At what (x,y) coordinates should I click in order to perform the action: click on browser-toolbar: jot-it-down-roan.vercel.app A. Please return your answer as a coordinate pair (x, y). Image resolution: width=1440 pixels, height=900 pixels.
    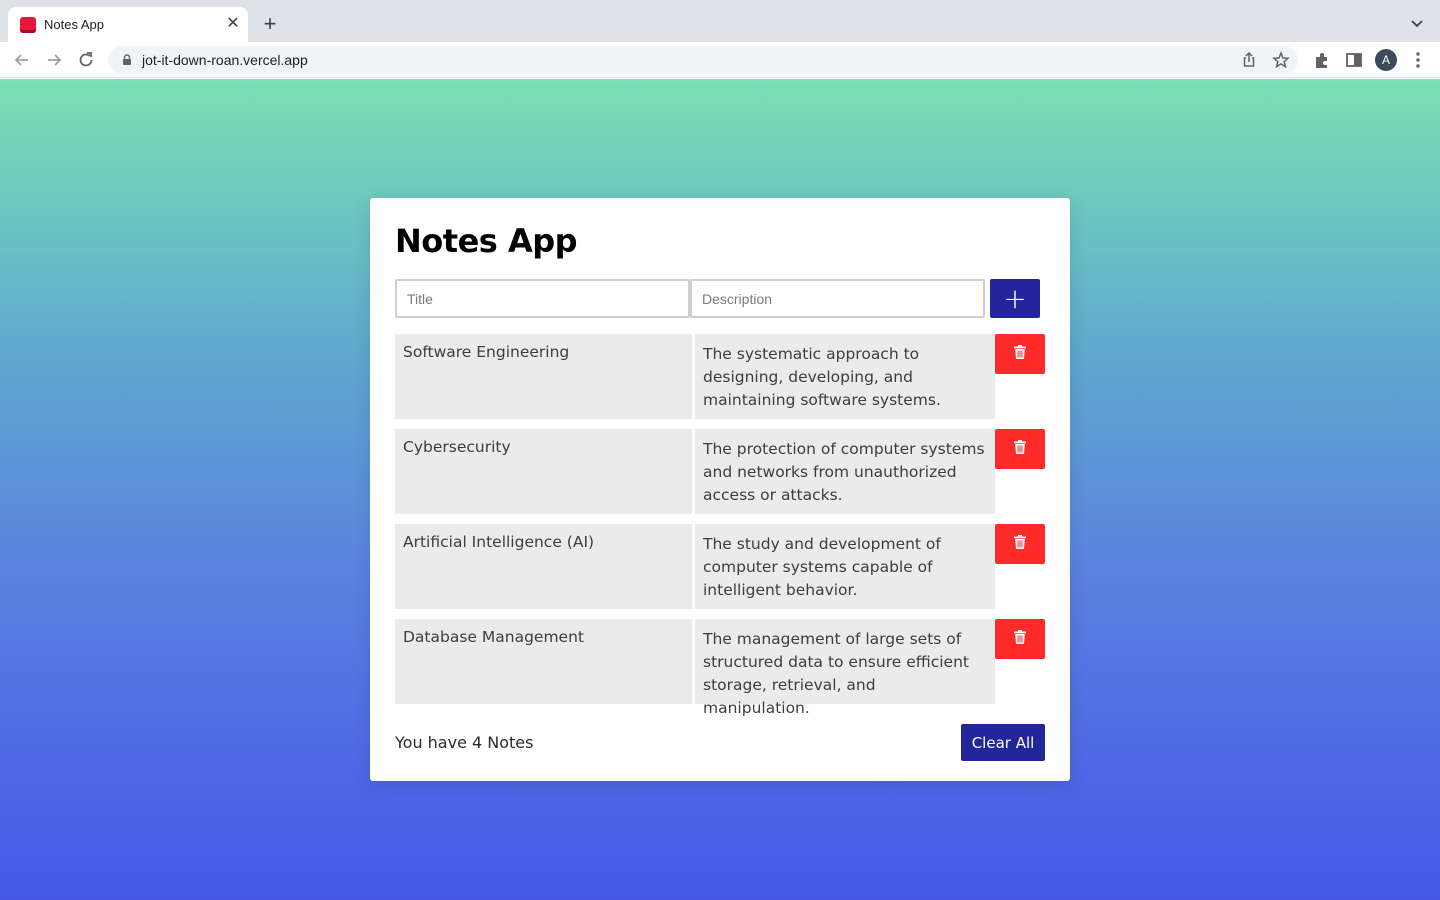
    Looking at the image, I should click on (720, 60).